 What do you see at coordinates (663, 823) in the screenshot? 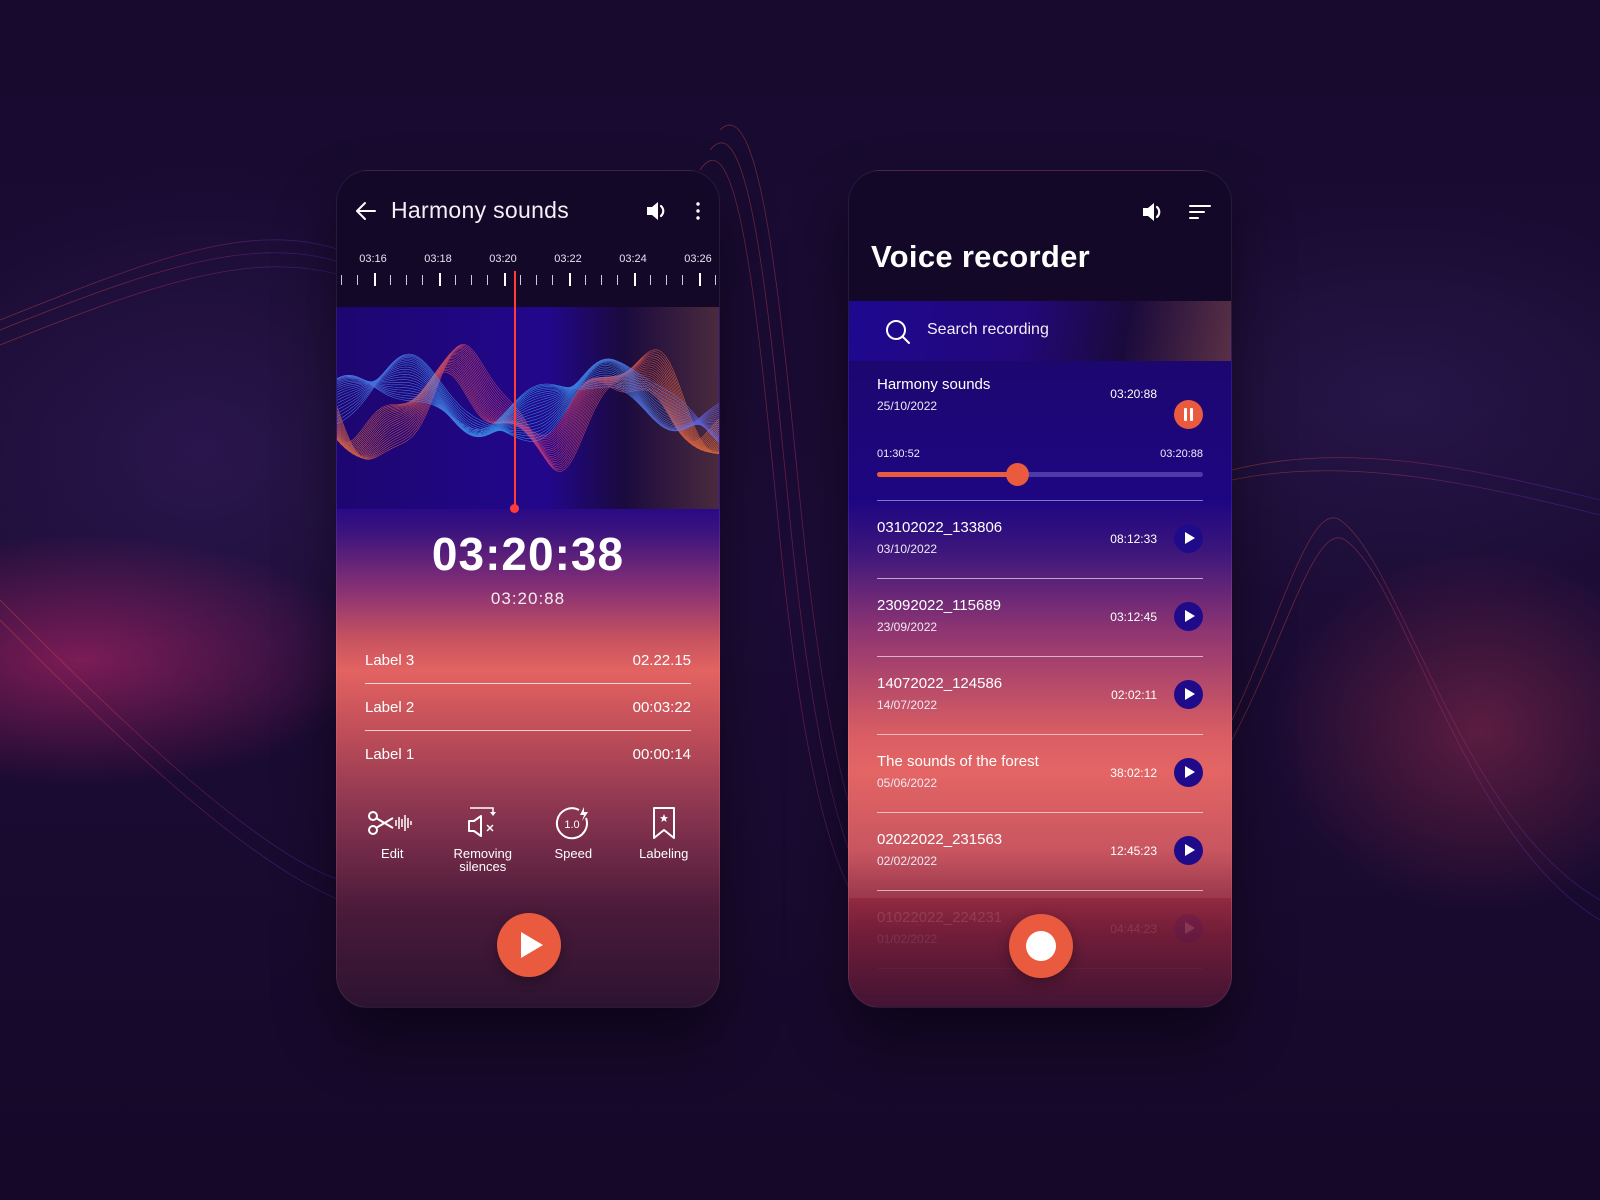
I see `bookmark-star-icon` at bounding box center [663, 823].